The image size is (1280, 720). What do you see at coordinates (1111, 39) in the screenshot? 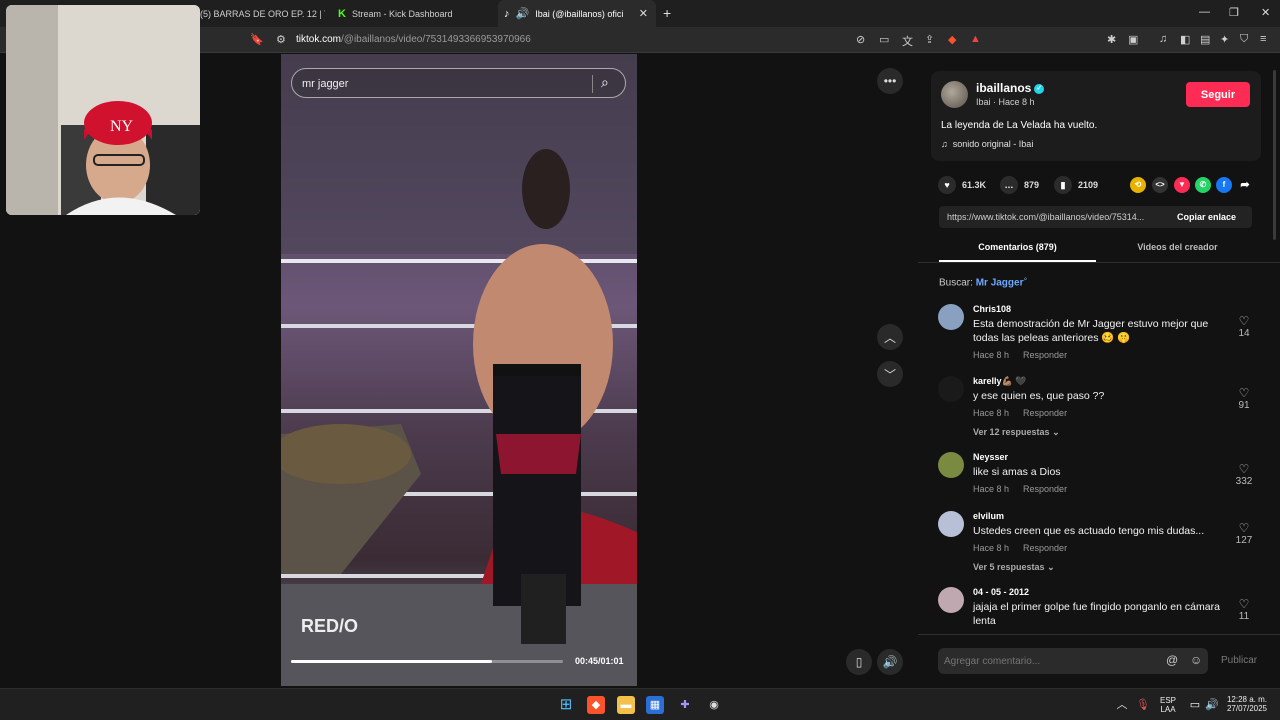
I see `extensions-icon: ✱` at bounding box center [1111, 39].